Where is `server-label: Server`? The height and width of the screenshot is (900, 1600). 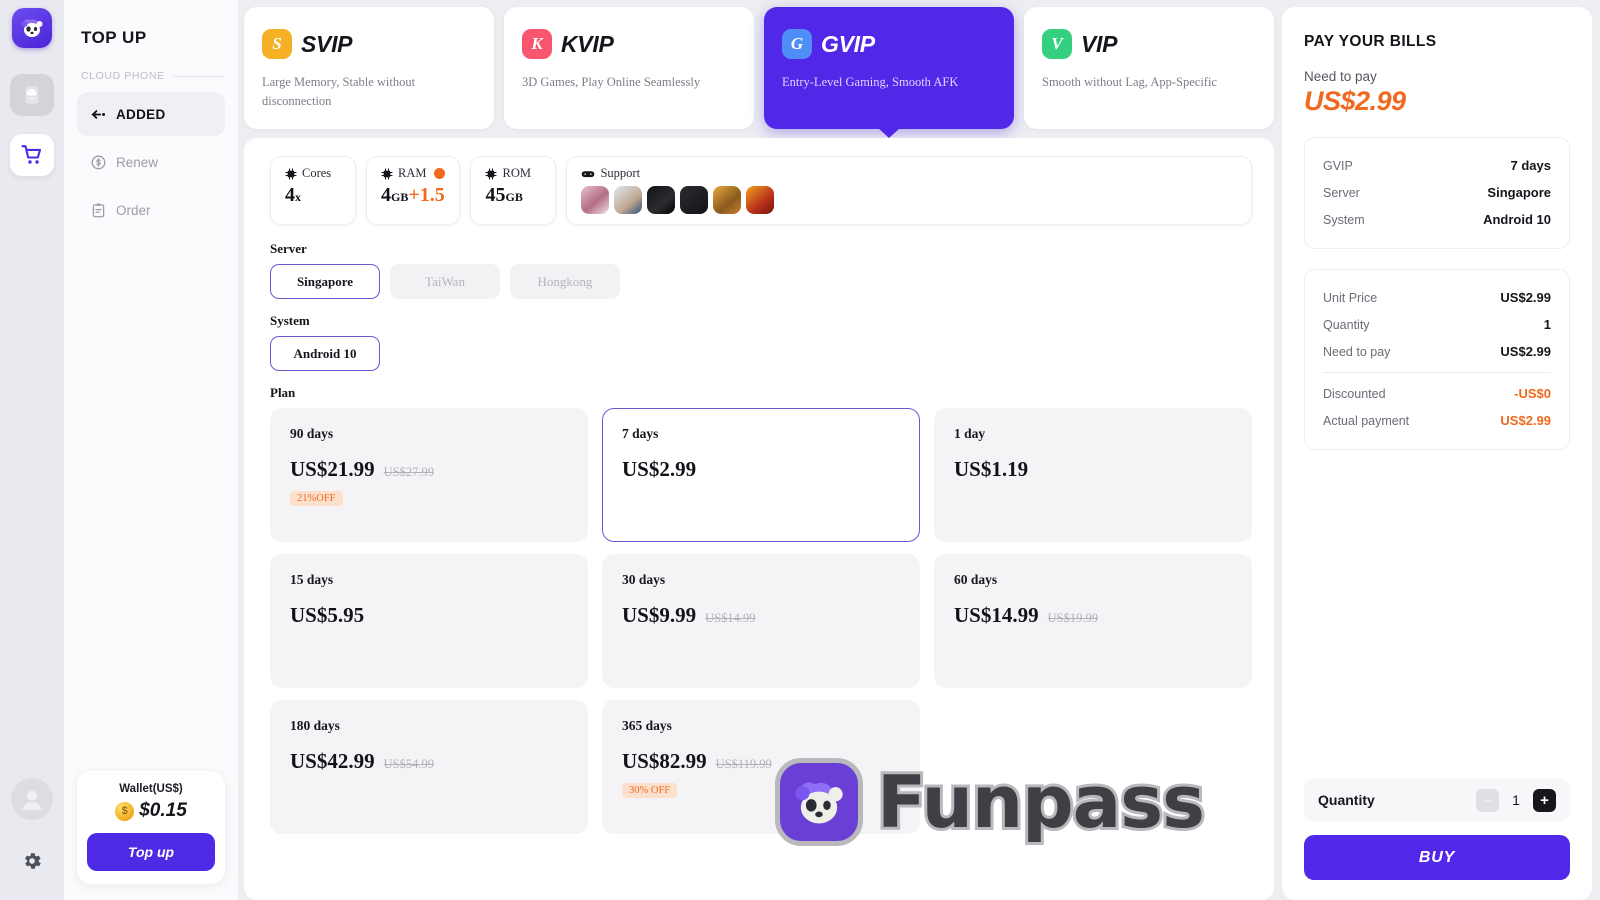 server-label: Server is located at coordinates (288, 248).